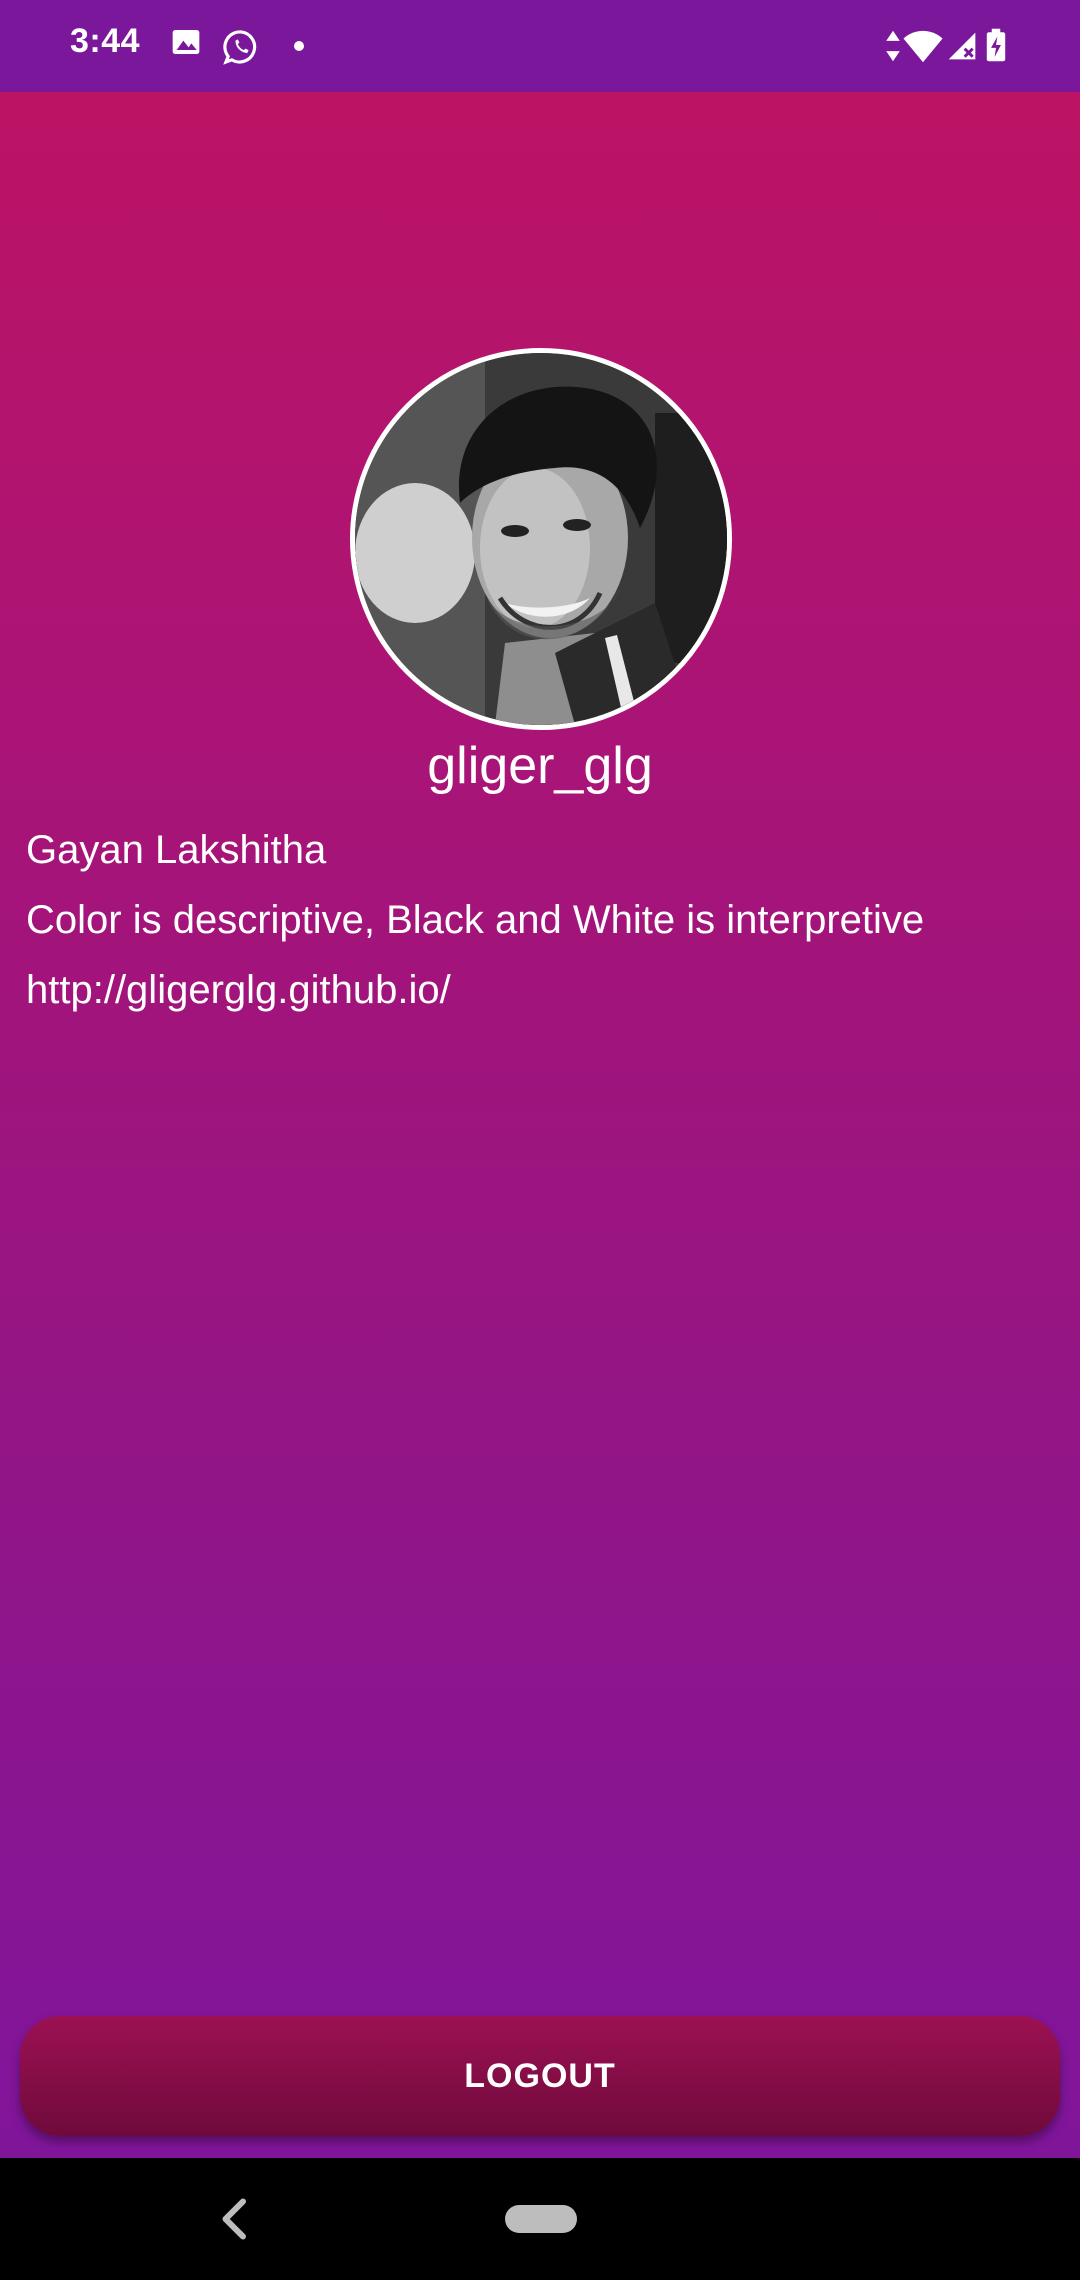 The width and height of the screenshot is (1080, 2280). I want to click on profile-avatar, so click(541, 539).